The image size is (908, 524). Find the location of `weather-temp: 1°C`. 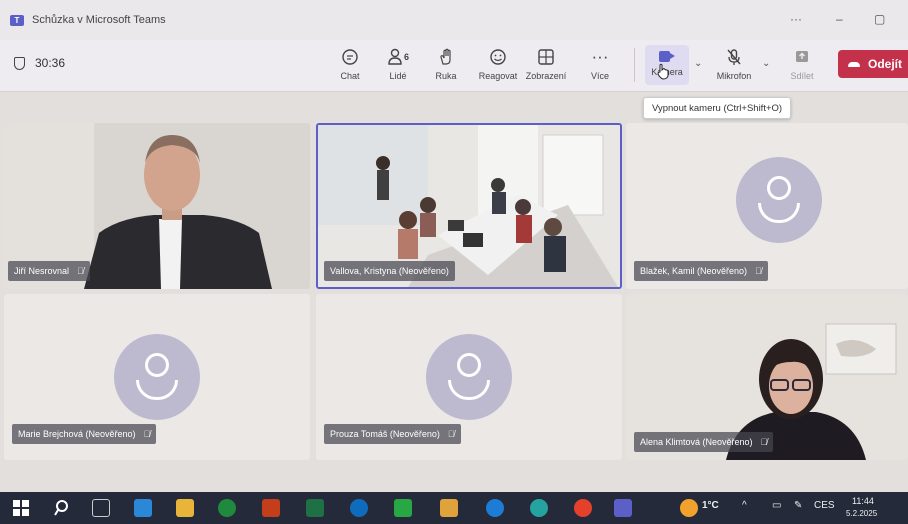

weather-temp: 1°C is located at coordinates (710, 505).